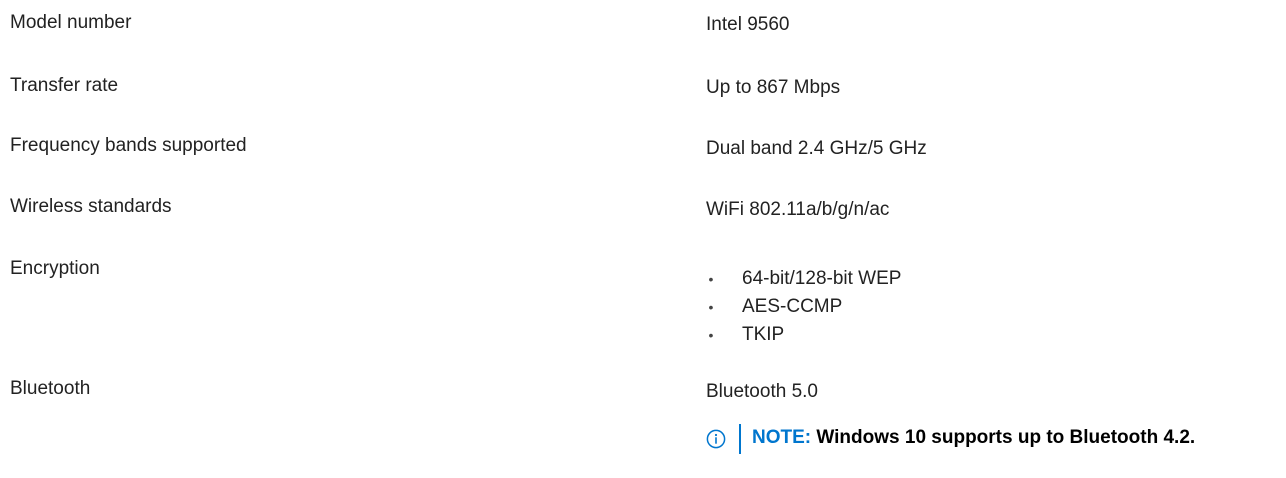 The image size is (1286, 478). What do you see at coordinates (763, 334) in the screenshot?
I see `list-item-text: TKIP` at bounding box center [763, 334].